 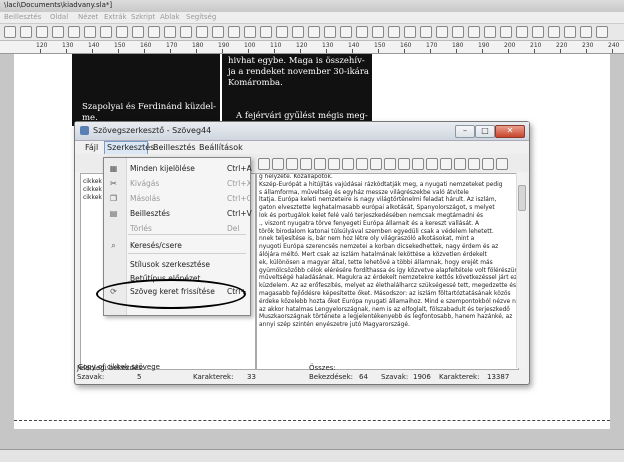 What do you see at coordinates (113, 213) in the screenshot?
I see `paste-icon: ▤` at bounding box center [113, 213].